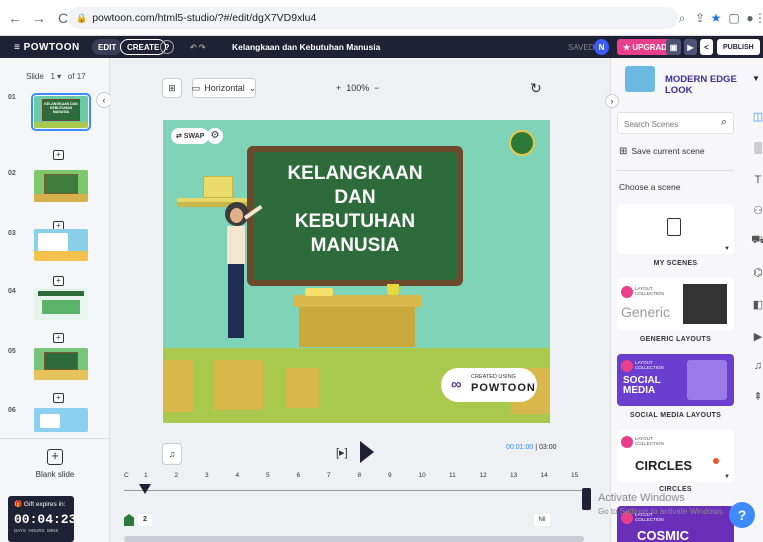  What do you see at coordinates (536, 88) in the screenshot?
I see `refresh-scene-icon: ↻` at bounding box center [536, 88].